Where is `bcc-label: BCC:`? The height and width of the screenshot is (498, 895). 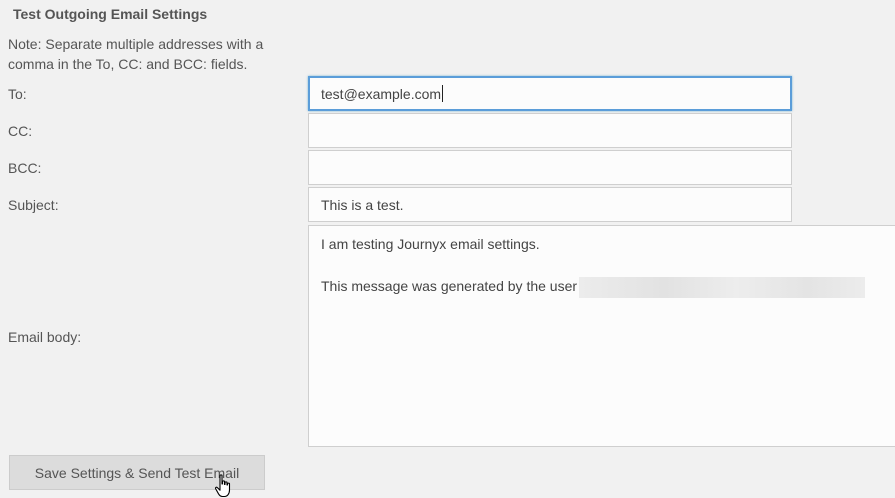 bcc-label: BCC: is located at coordinates (25, 168).